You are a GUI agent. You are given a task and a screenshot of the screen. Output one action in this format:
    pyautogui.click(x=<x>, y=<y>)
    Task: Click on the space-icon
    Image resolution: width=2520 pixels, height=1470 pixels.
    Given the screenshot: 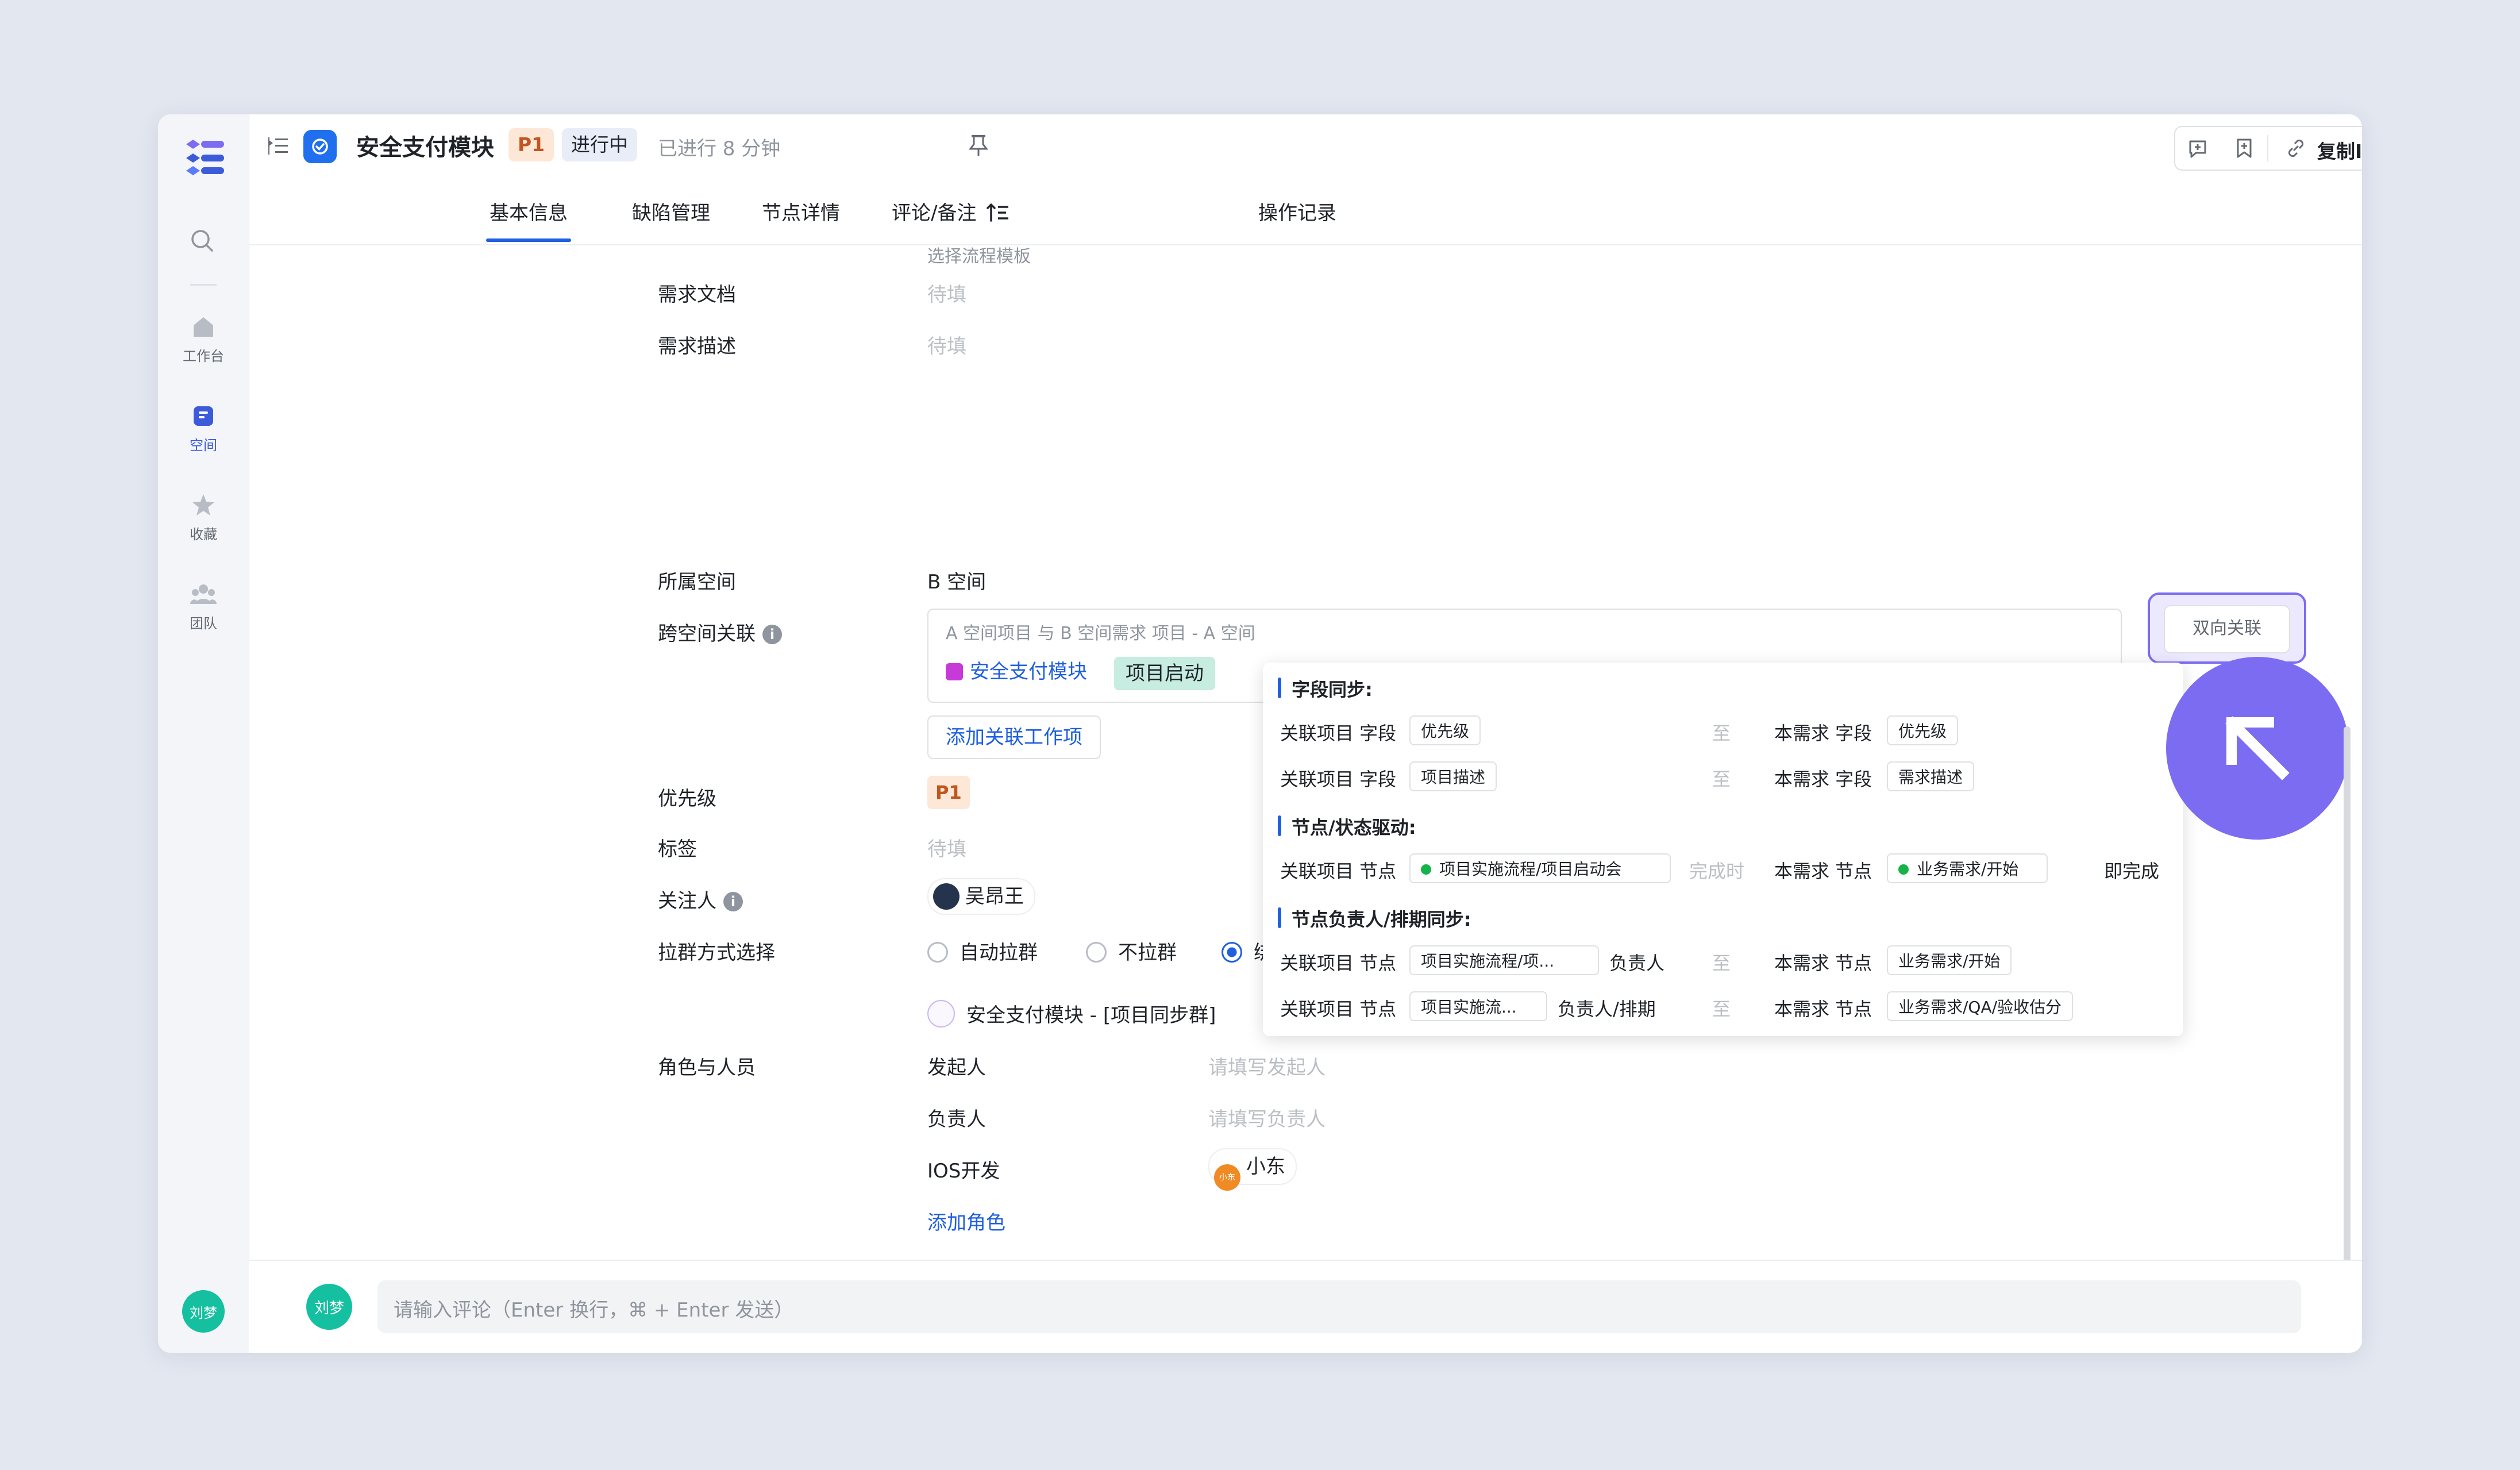 What is the action you would take?
    pyautogui.click(x=204, y=416)
    